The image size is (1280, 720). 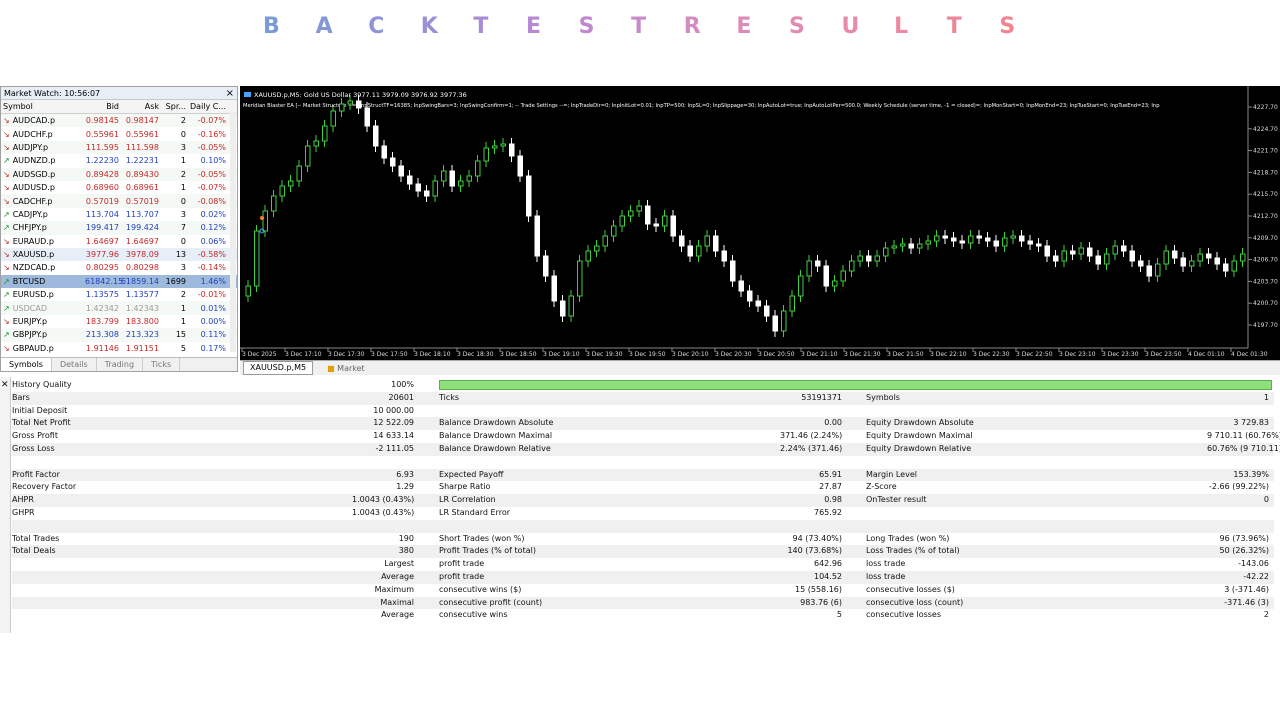 I want to click on symbol-name: EURJPY.p, so click(x=30, y=322).